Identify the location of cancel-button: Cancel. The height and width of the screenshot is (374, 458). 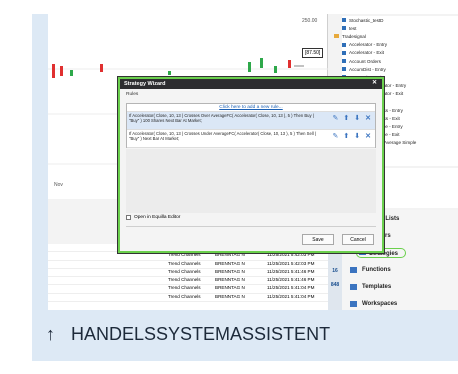
(358, 239).